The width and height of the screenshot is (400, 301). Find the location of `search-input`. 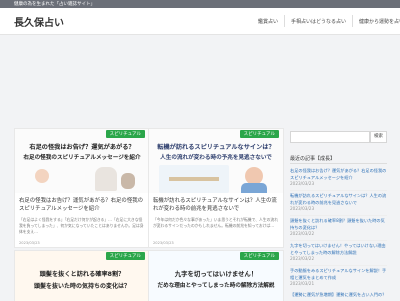

search-input is located at coordinates (330, 137).